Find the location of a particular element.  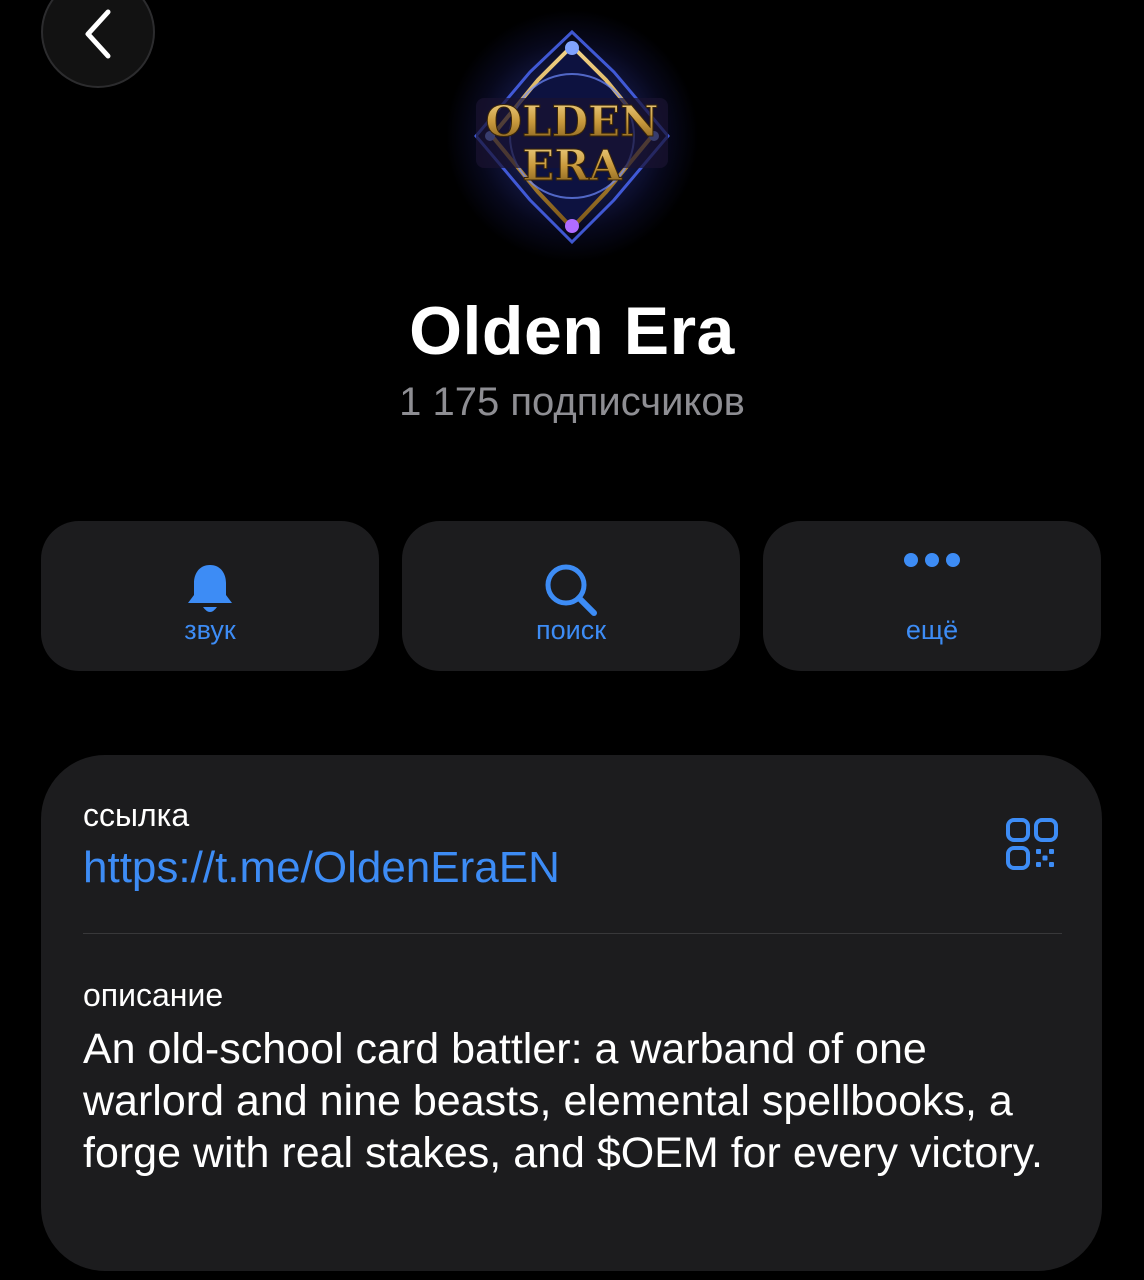

olden-era-logo: OLDEN ERA is located at coordinates (572, 136).